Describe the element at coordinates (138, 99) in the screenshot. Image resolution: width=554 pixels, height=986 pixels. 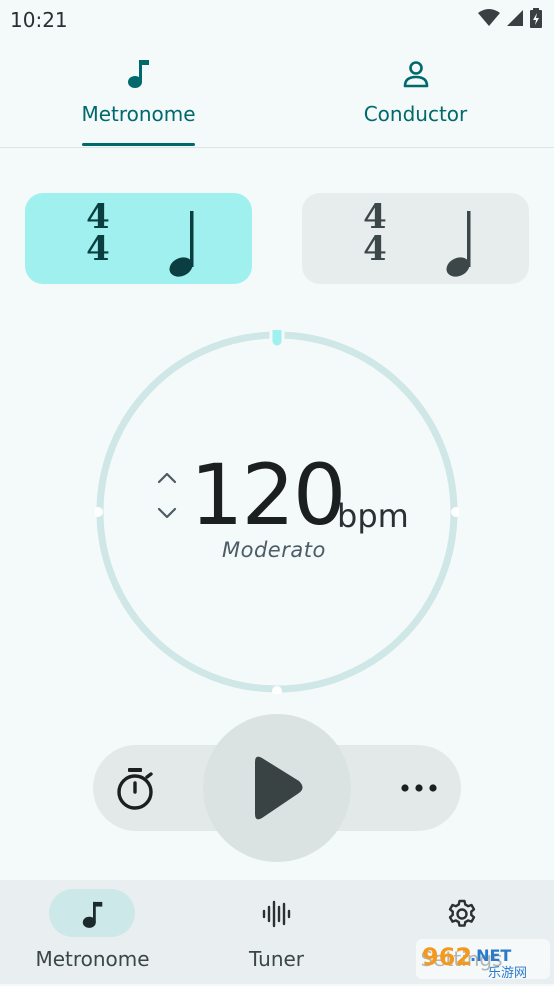
I see `tab-metronome: Metronome` at that location.